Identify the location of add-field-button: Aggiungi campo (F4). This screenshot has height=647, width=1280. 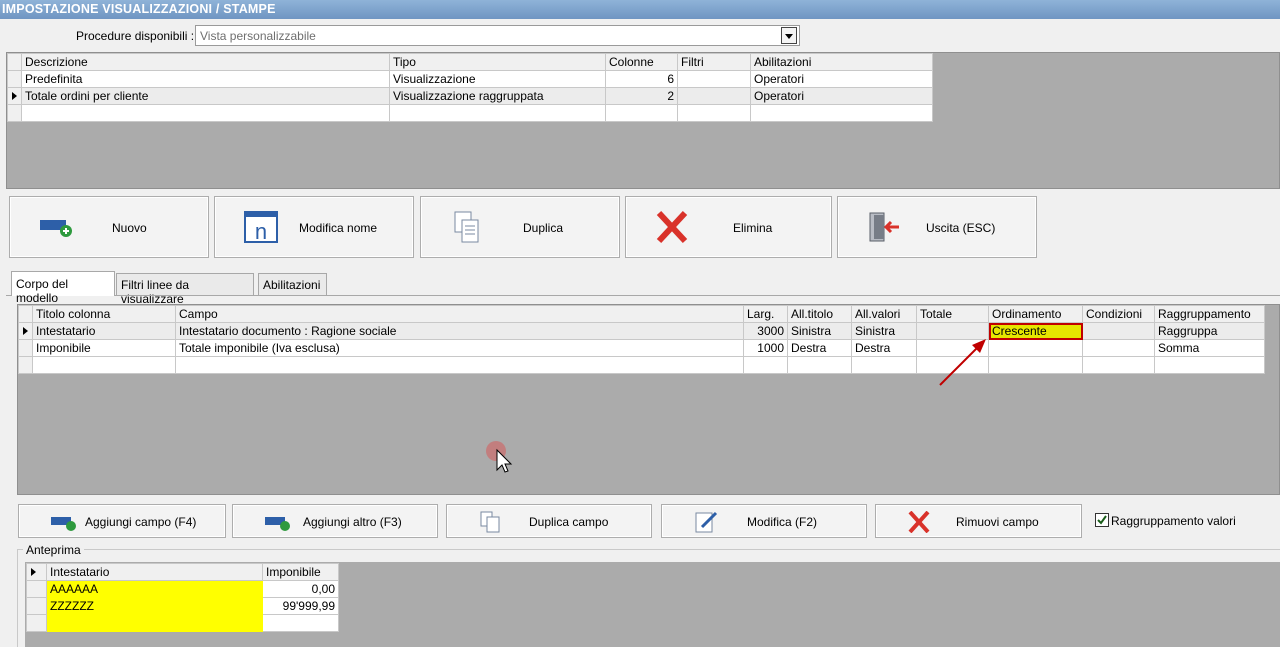
(122, 521).